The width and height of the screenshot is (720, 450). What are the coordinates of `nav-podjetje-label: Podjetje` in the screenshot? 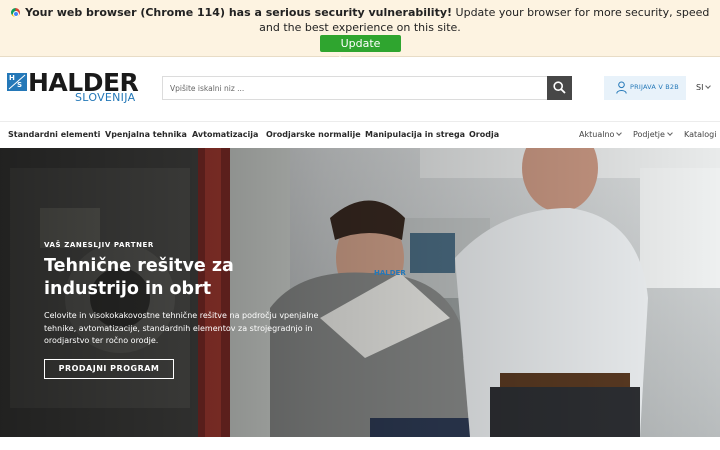 It's located at (649, 134).